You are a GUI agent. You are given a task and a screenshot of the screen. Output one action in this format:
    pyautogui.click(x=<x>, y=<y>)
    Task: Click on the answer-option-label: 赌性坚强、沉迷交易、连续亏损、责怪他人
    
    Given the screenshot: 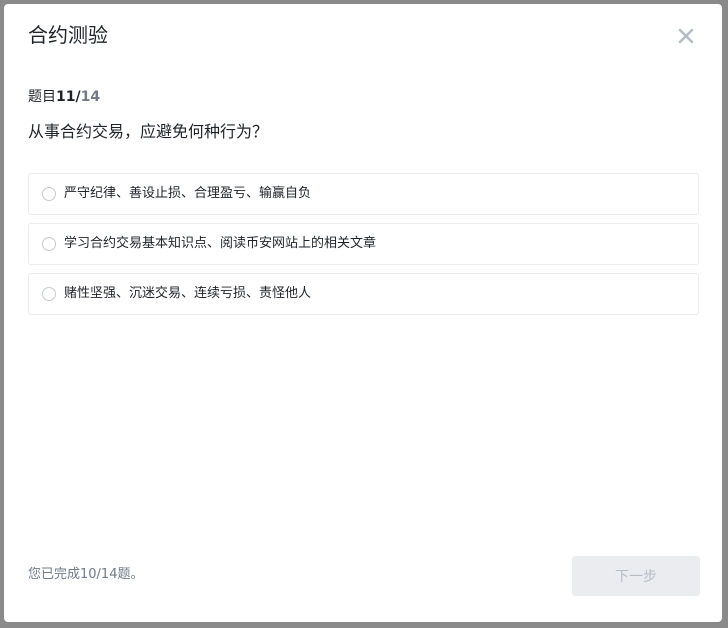 What is the action you would take?
    pyautogui.click(x=188, y=293)
    